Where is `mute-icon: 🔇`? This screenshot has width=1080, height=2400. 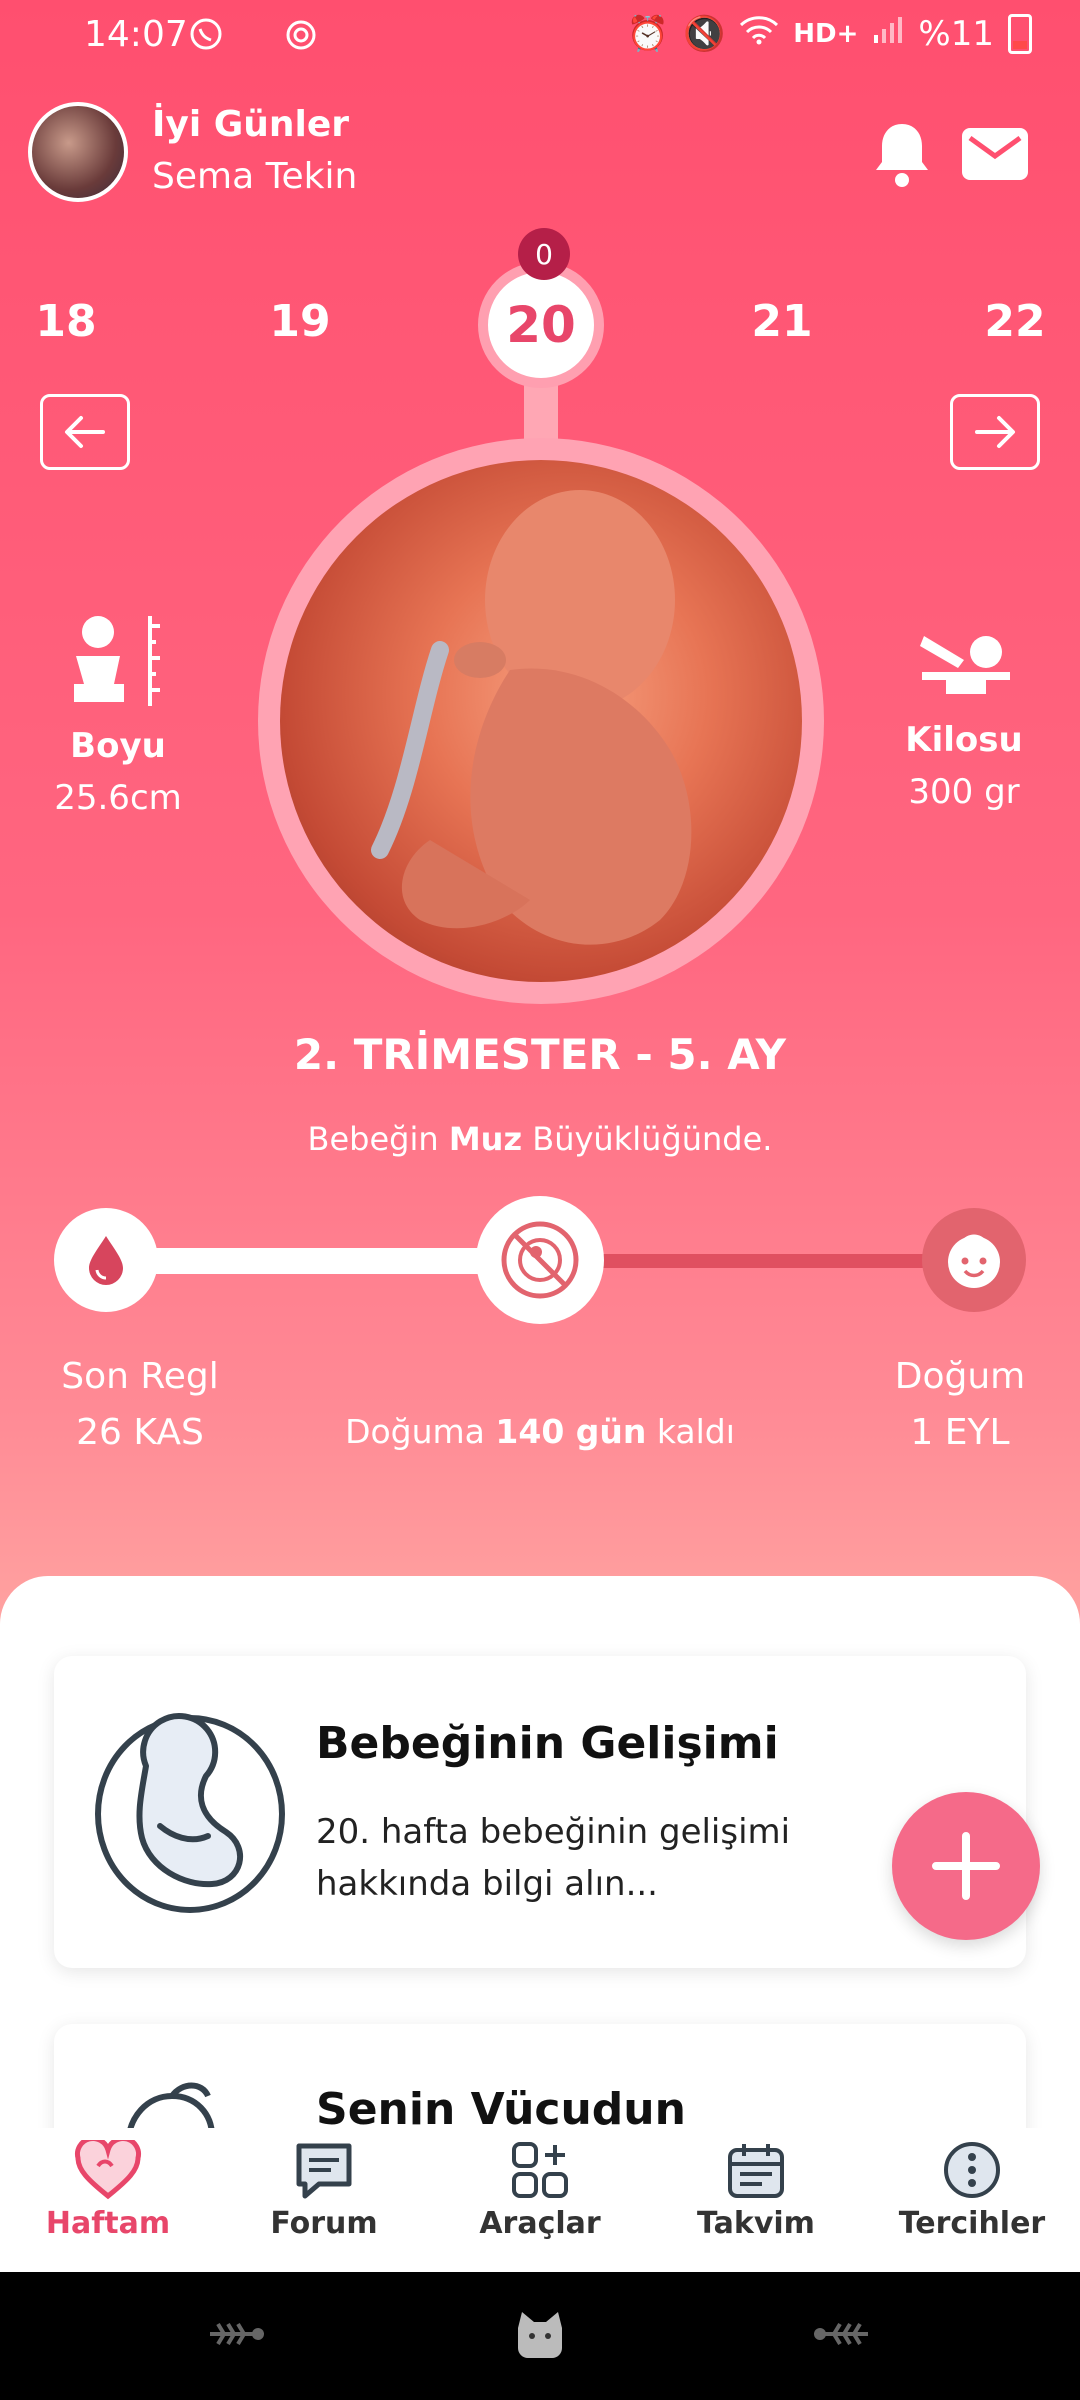
mute-icon: 🔇 is located at coordinates (704, 34).